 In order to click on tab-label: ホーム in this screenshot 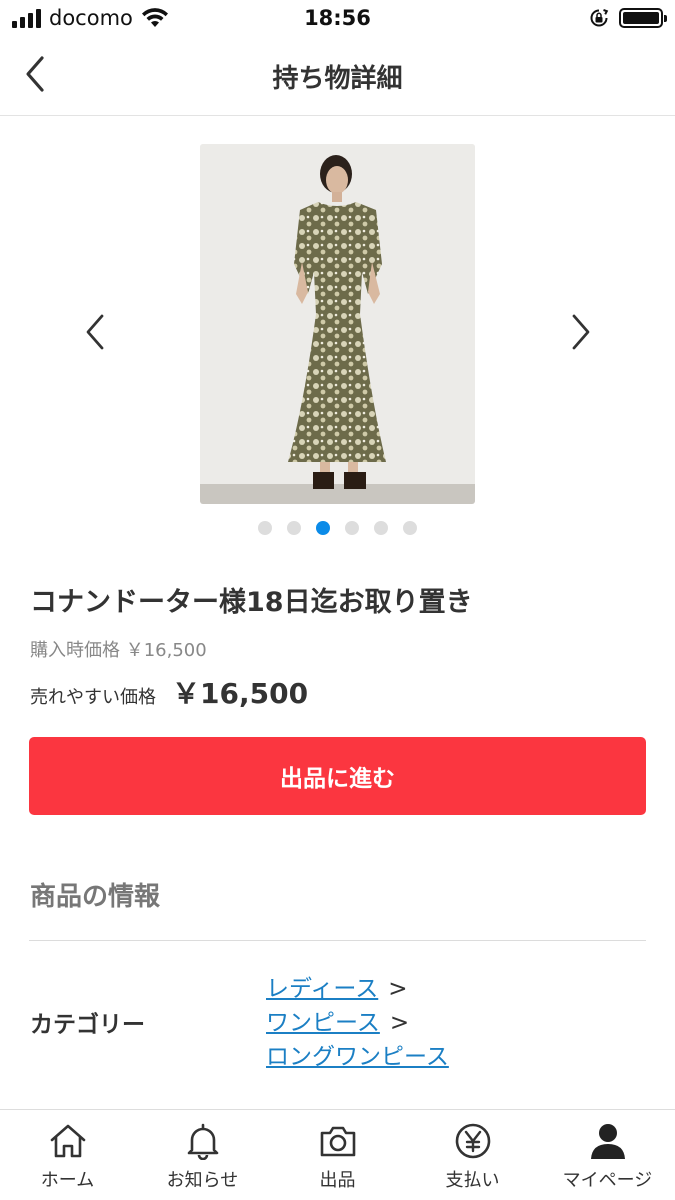, I will do `click(67, 1180)`.